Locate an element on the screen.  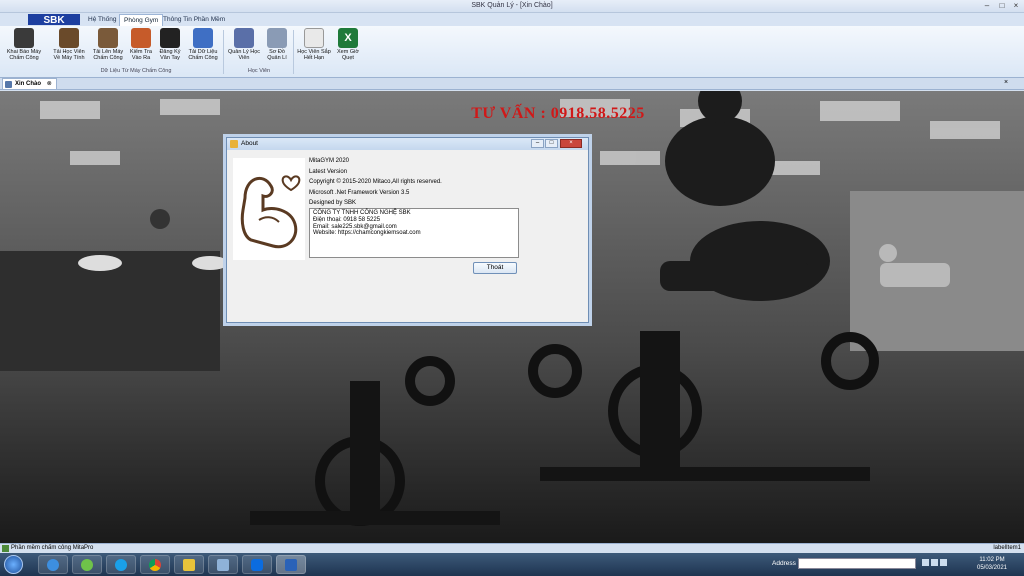
manage-users-icon is located at coordinates (244, 38).